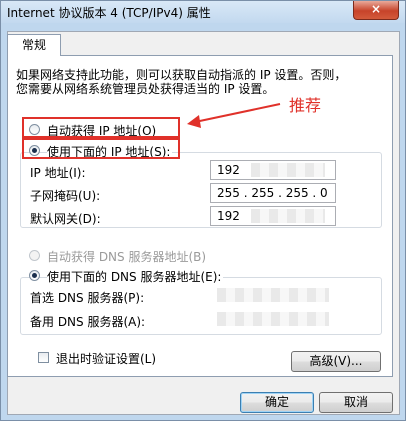  I want to click on manual-ip-highlight, so click(101, 148).